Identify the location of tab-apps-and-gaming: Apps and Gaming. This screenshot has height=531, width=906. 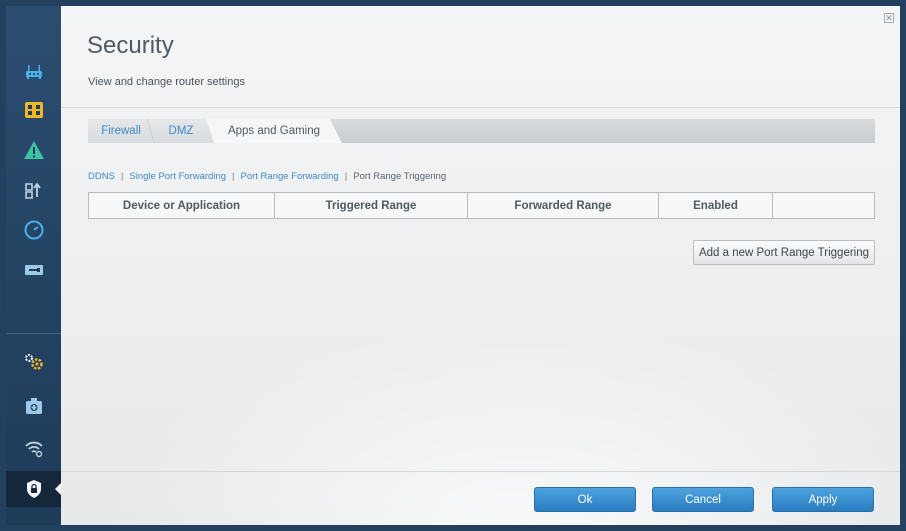
(274, 131).